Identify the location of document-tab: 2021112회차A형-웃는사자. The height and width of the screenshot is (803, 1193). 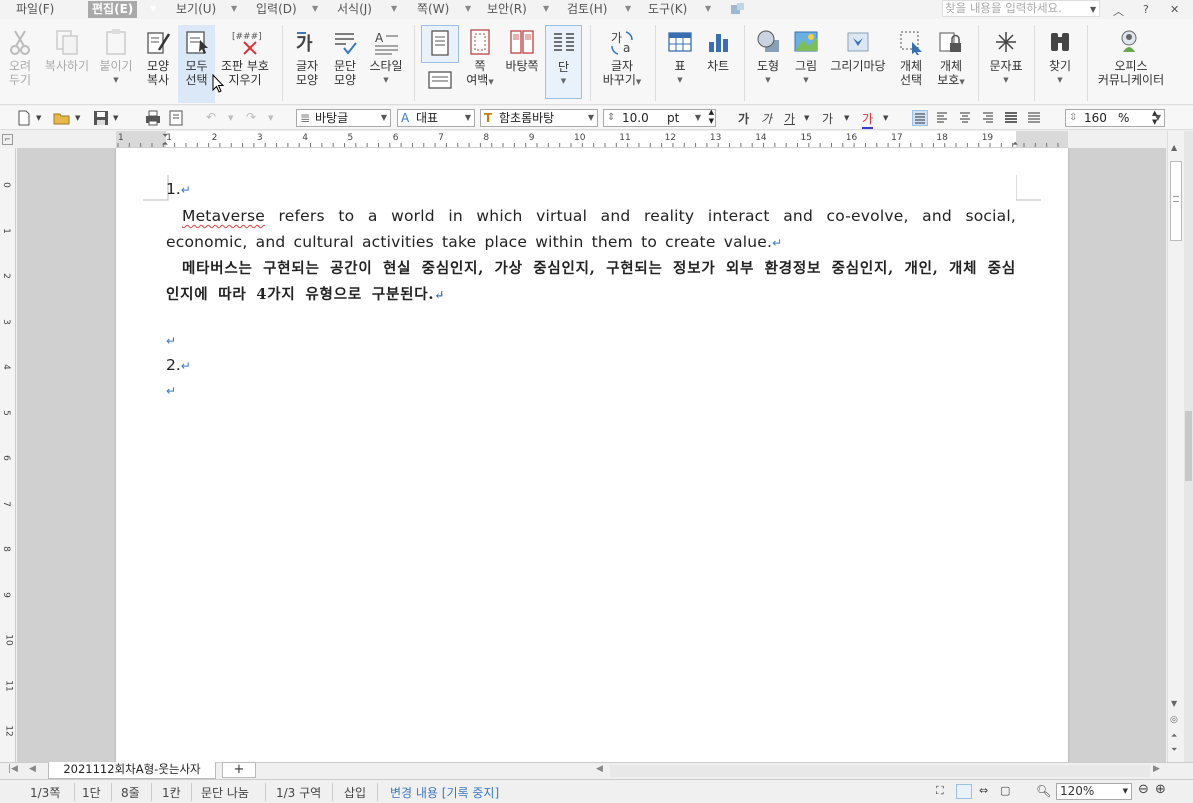
(132, 770).